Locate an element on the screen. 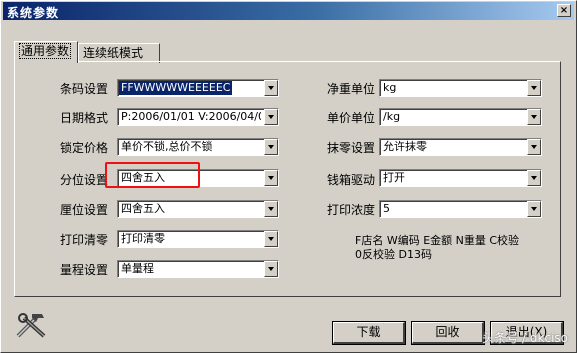 This screenshot has width=577, height=353. title-bar: 系统参数 × is located at coordinates (288, 11).